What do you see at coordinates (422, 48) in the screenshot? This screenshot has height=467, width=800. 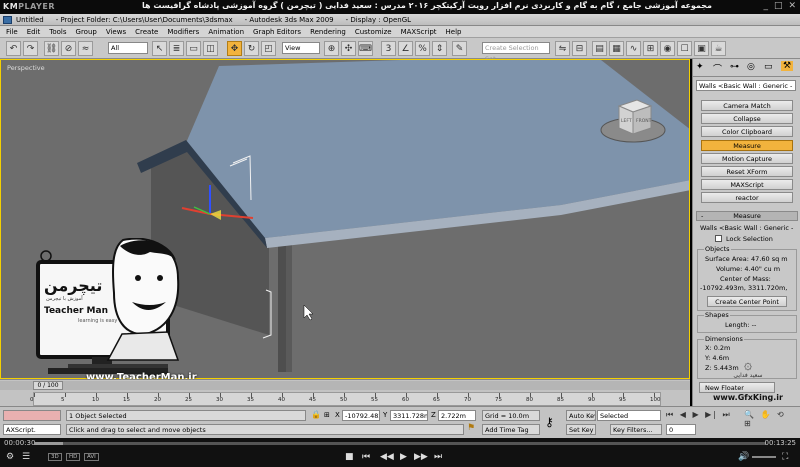 I see `percent-snap-icon: %` at bounding box center [422, 48].